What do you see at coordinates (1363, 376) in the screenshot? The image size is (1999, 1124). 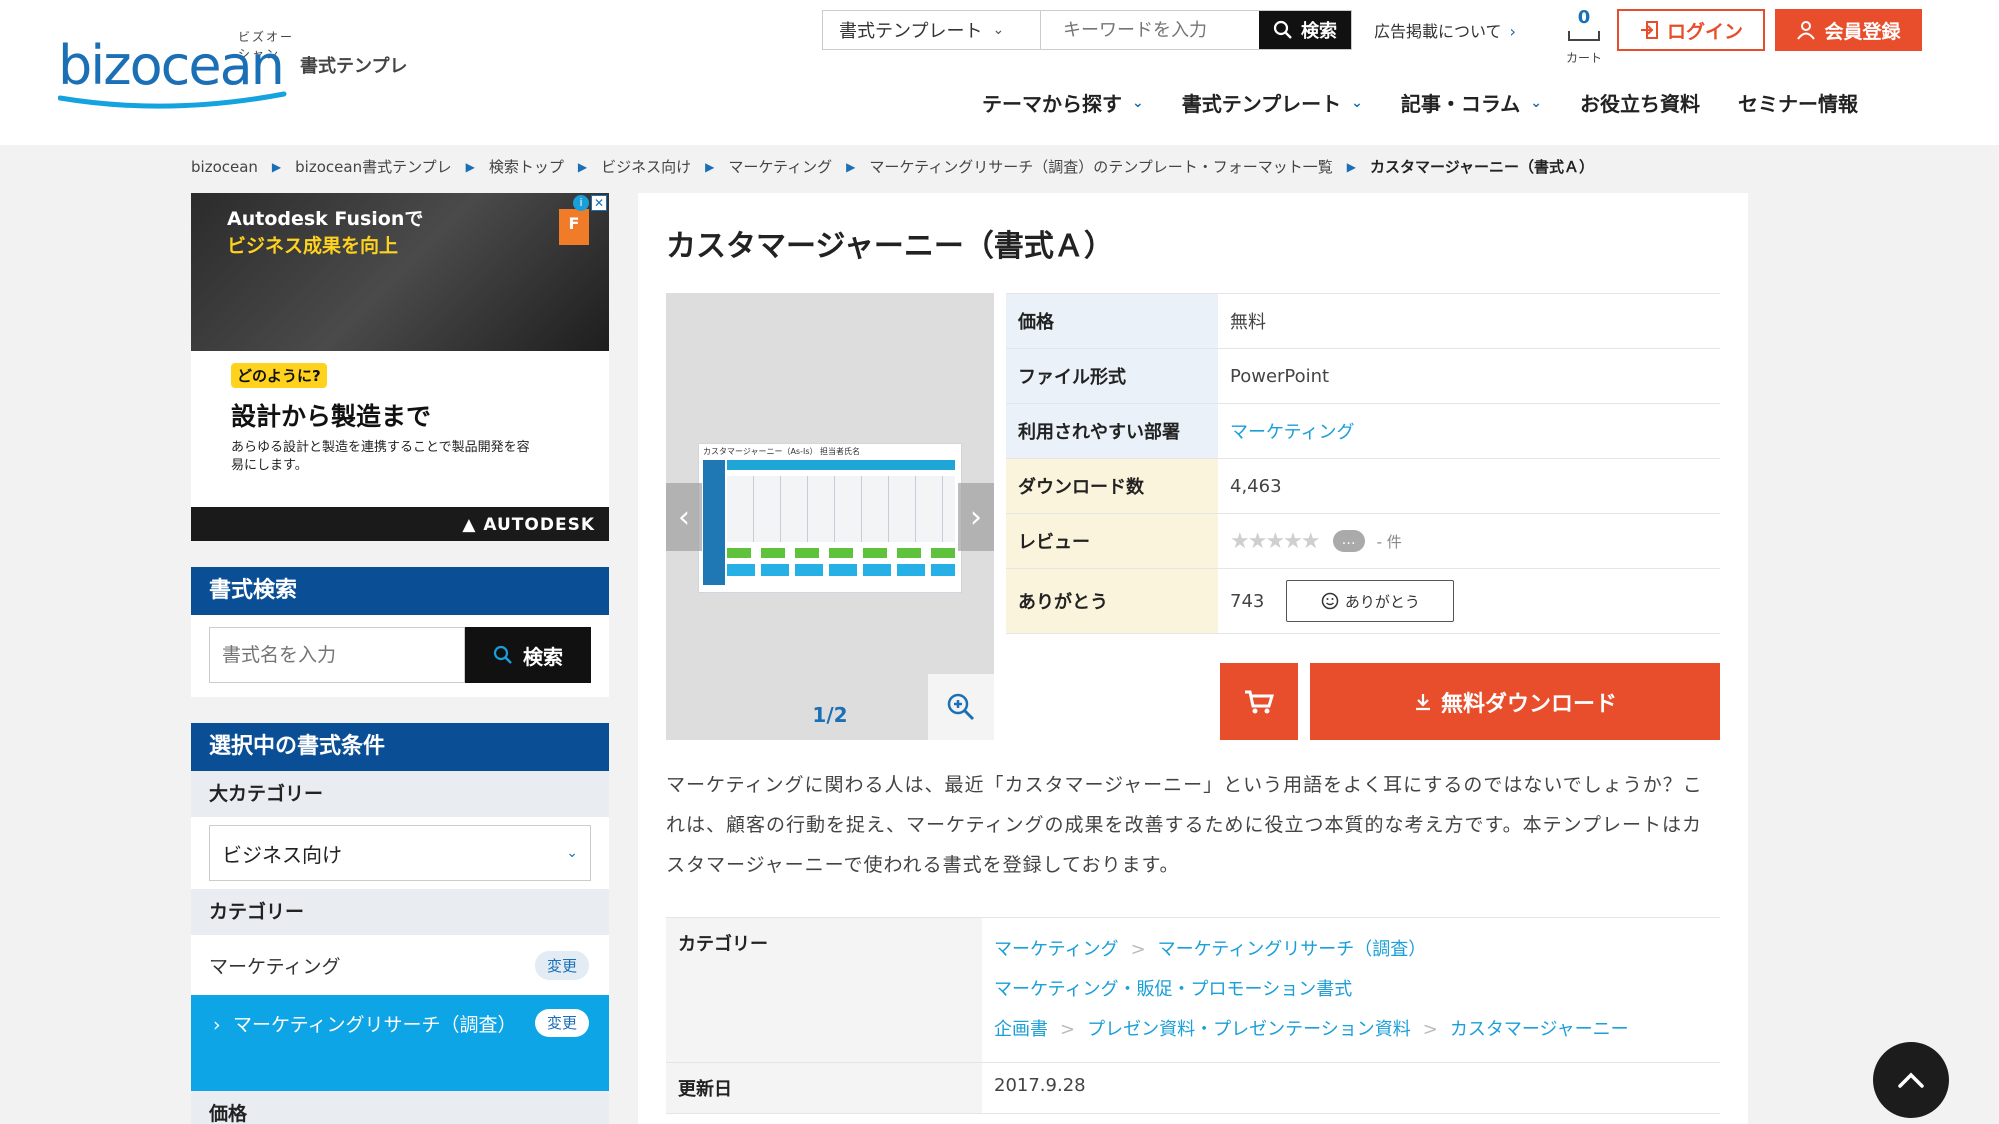 I see `info-row: ファイル形式 PowerPoint` at bounding box center [1363, 376].